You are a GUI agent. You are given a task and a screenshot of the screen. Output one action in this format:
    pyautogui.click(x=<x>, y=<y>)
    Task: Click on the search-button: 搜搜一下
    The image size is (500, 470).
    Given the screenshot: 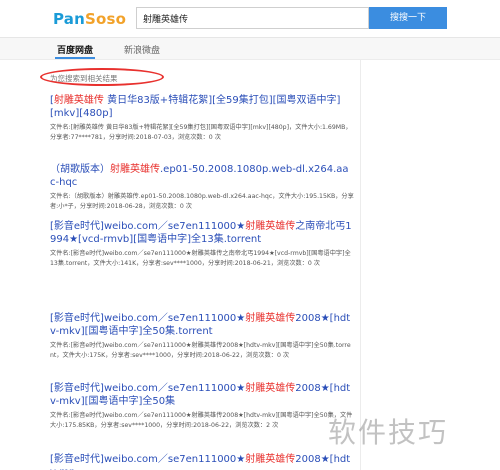 What is the action you would take?
    pyautogui.click(x=408, y=18)
    